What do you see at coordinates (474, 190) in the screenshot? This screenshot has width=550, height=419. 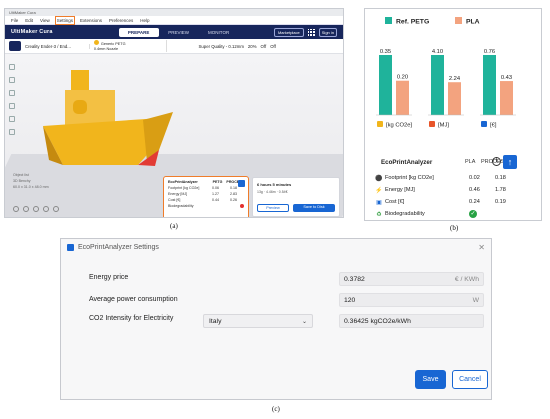 I see `material-value: 0.46` at bounding box center [474, 190].